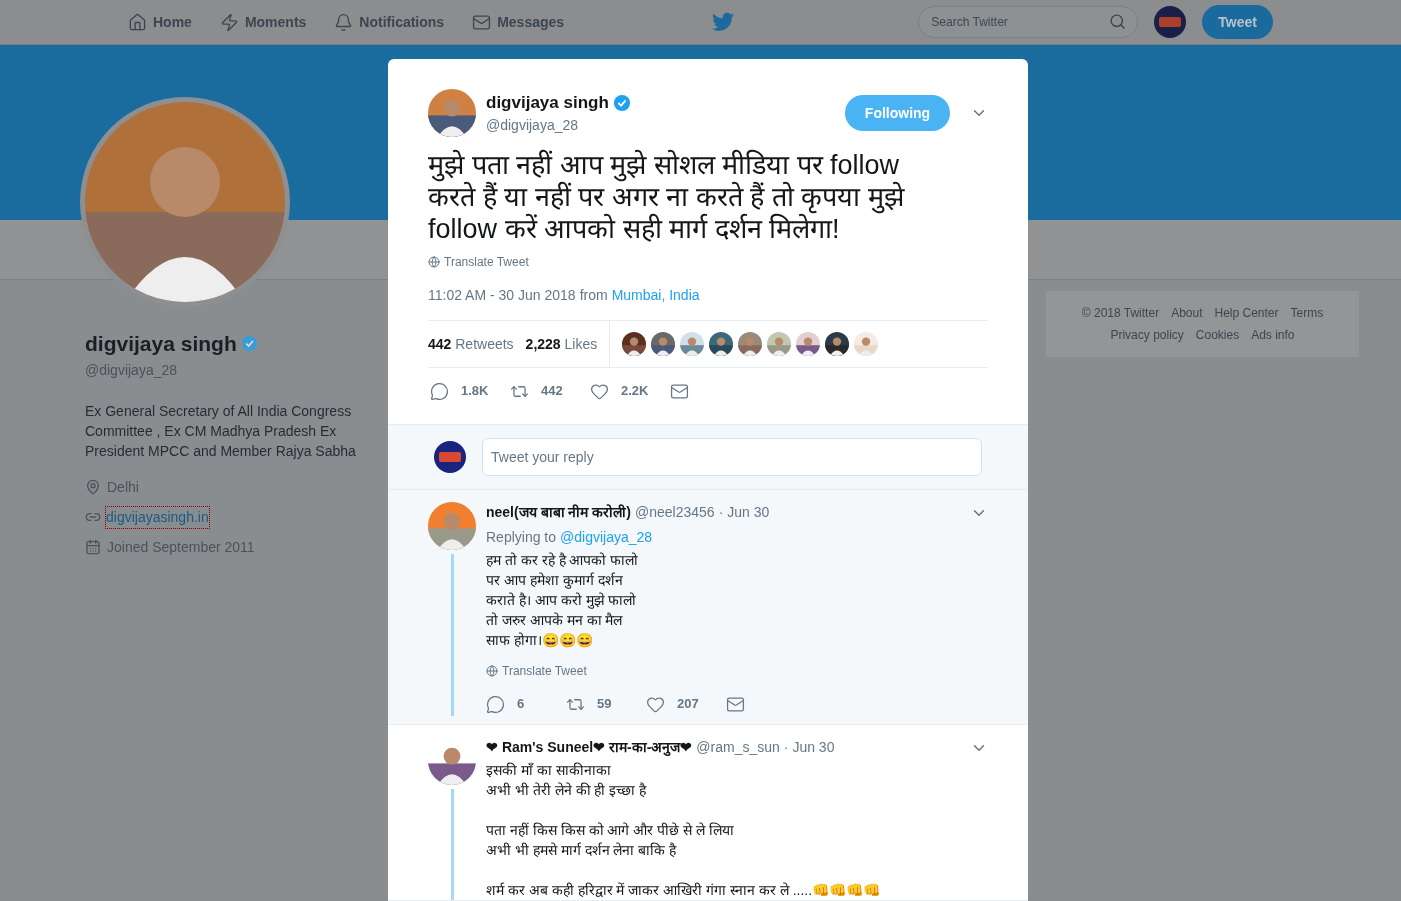 This screenshot has height=901, width=1401. What do you see at coordinates (526, 704) in the screenshot?
I see `reply-button: 6` at bounding box center [526, 704].